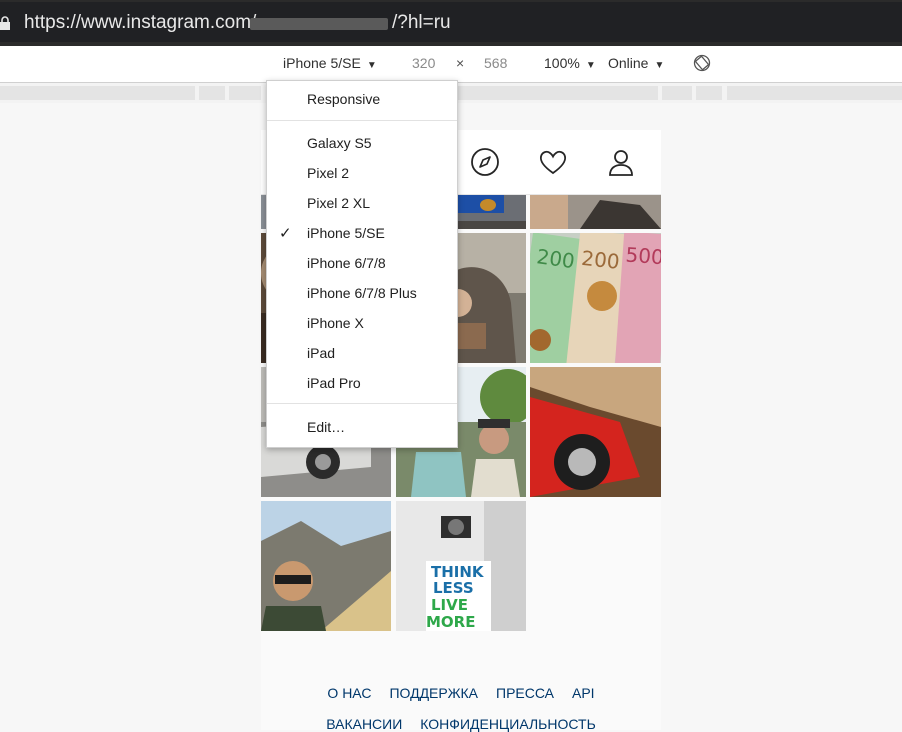  I want to click on checkmark-icon: ✓, so click(285, 233).